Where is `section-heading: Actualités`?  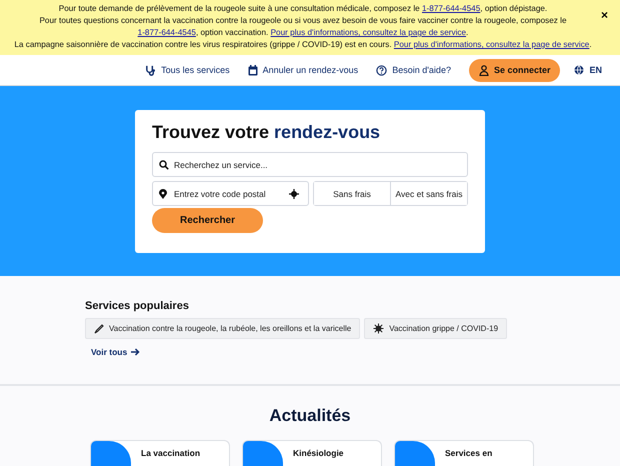
section-heading: Actualités is located at coordinates (310, 416).